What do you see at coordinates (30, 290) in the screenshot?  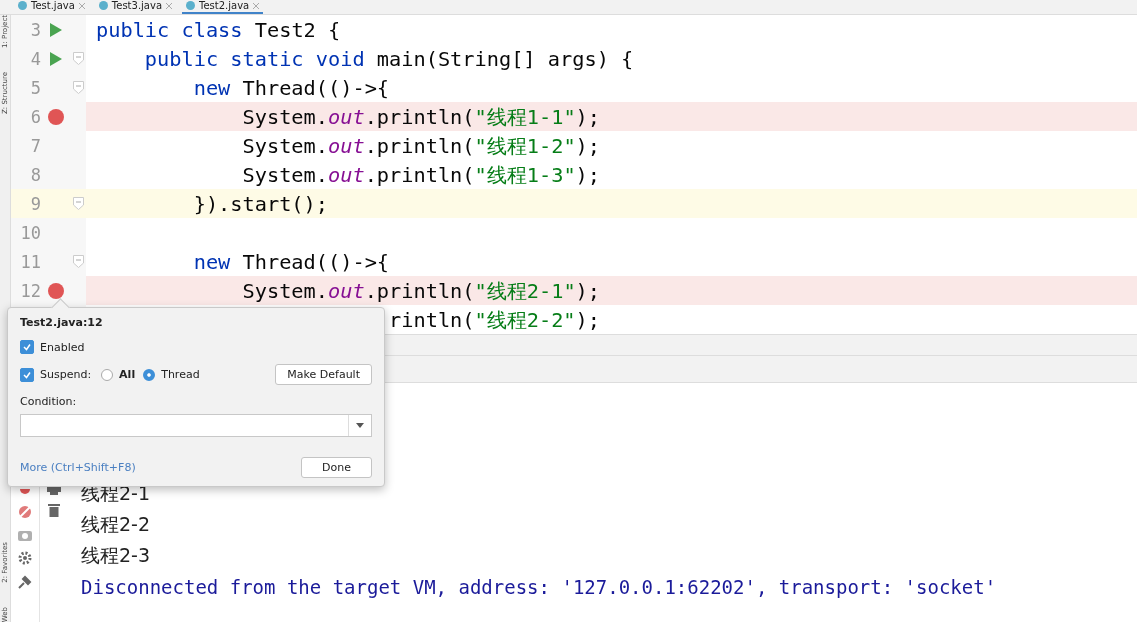 I see `line-number: 12` at bounding box center [30, 290].